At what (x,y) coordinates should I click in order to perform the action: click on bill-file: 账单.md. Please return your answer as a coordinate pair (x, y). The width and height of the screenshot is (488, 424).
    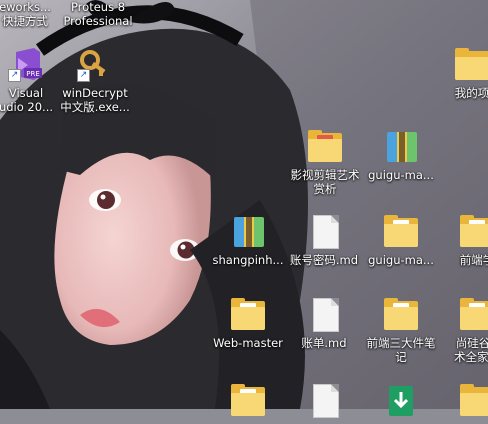
    Looking at the image, I should click on (324, 323).